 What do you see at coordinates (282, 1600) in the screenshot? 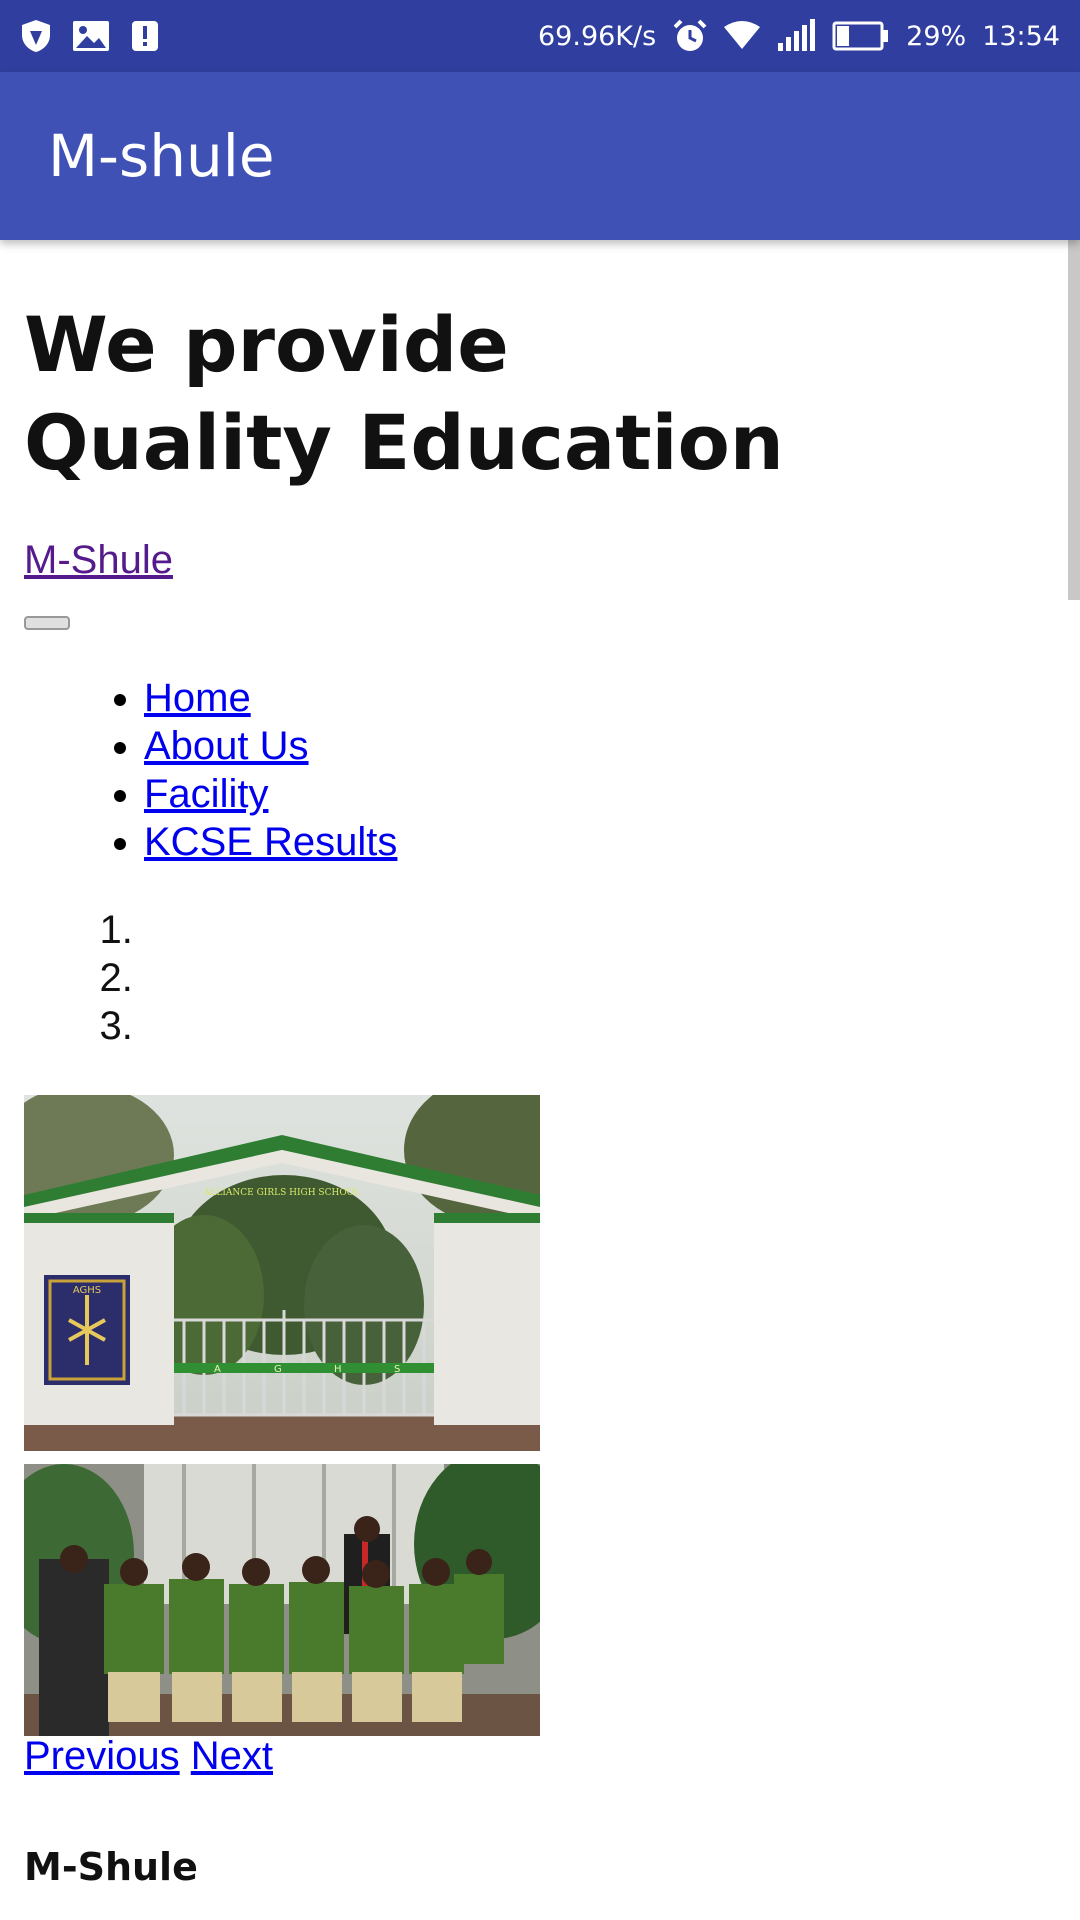
I see `carousel-slide-students-photo` at bounding box center [282, 1600].